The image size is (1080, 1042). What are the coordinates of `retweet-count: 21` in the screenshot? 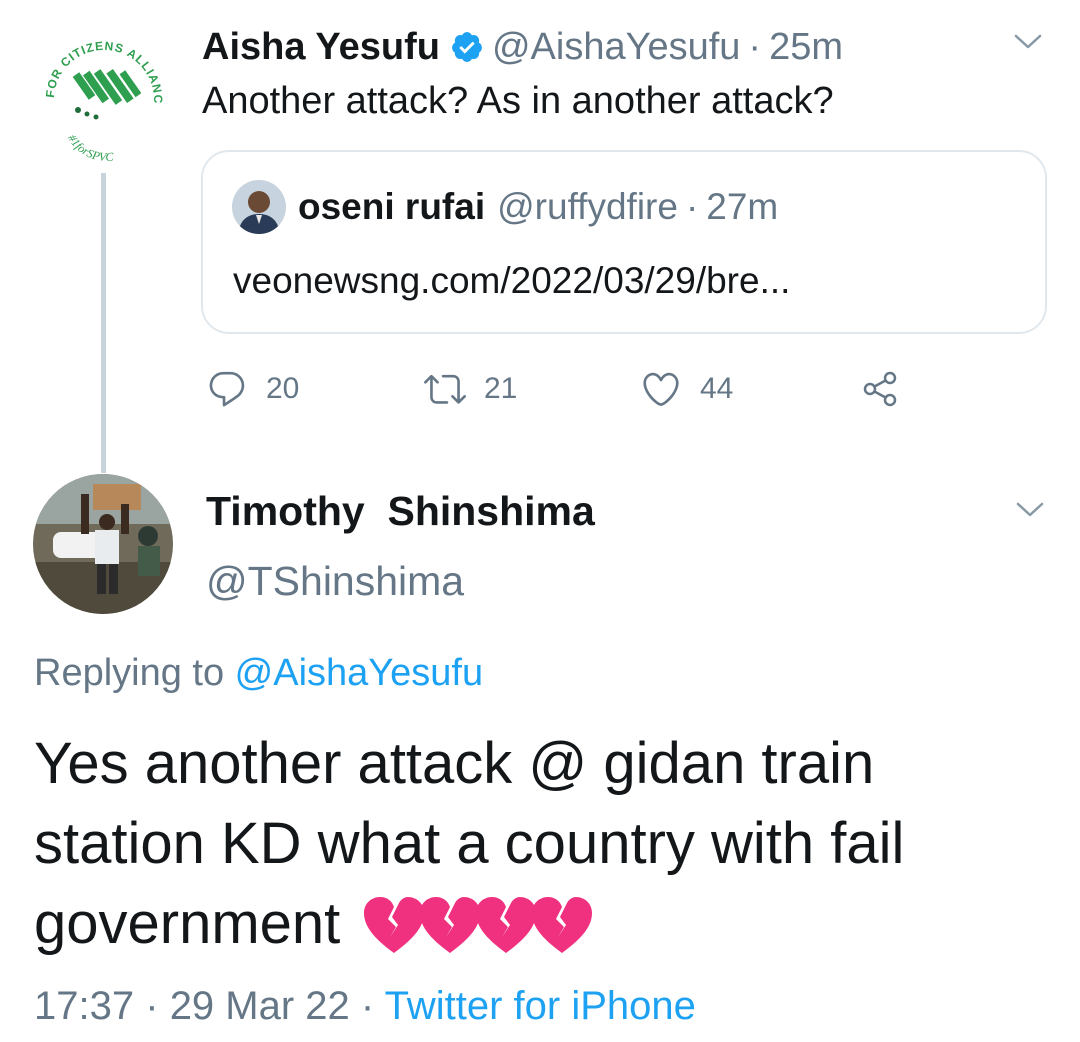 It's located at (501, 388).